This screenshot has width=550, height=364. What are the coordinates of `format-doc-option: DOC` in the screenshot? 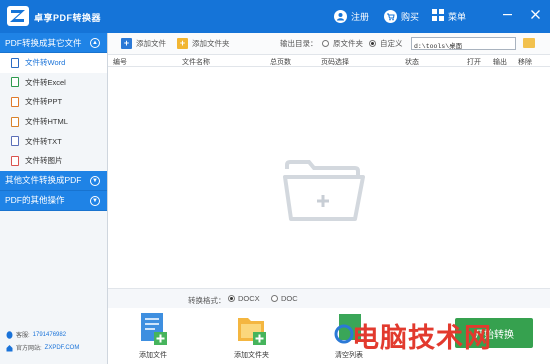 It's located at (284, 298).